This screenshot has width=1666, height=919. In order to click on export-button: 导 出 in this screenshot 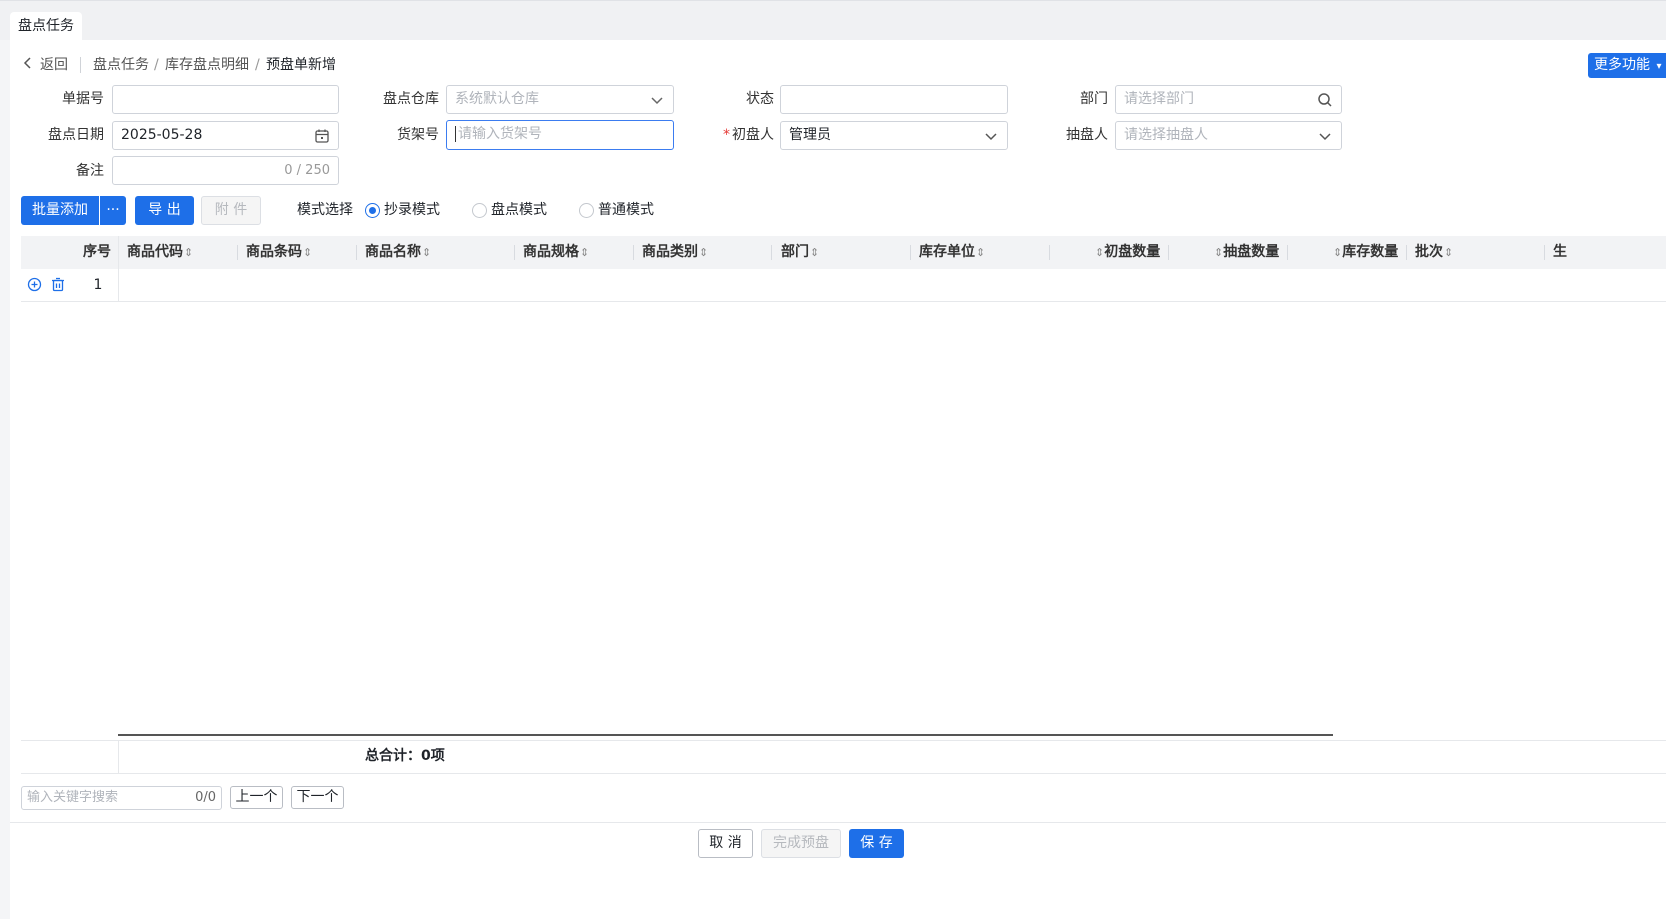, I will do `click(164, 210)`.